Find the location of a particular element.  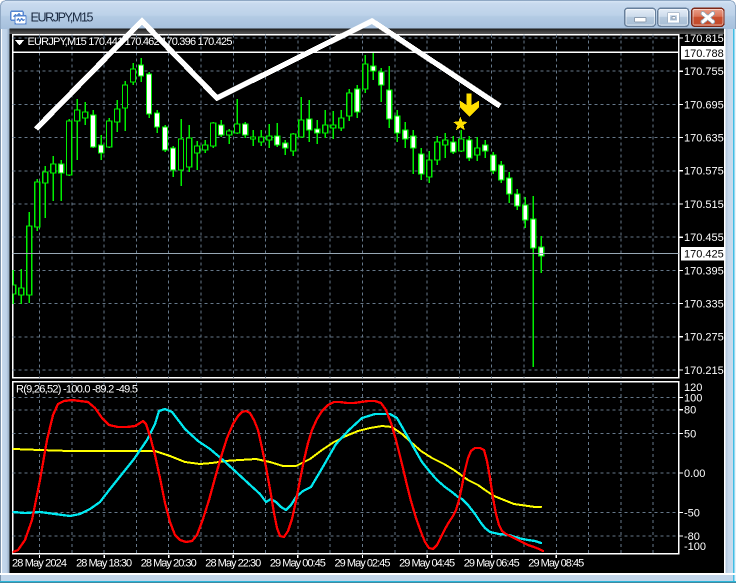

svg-text: 170.788 is located at coordinates (704, 54).